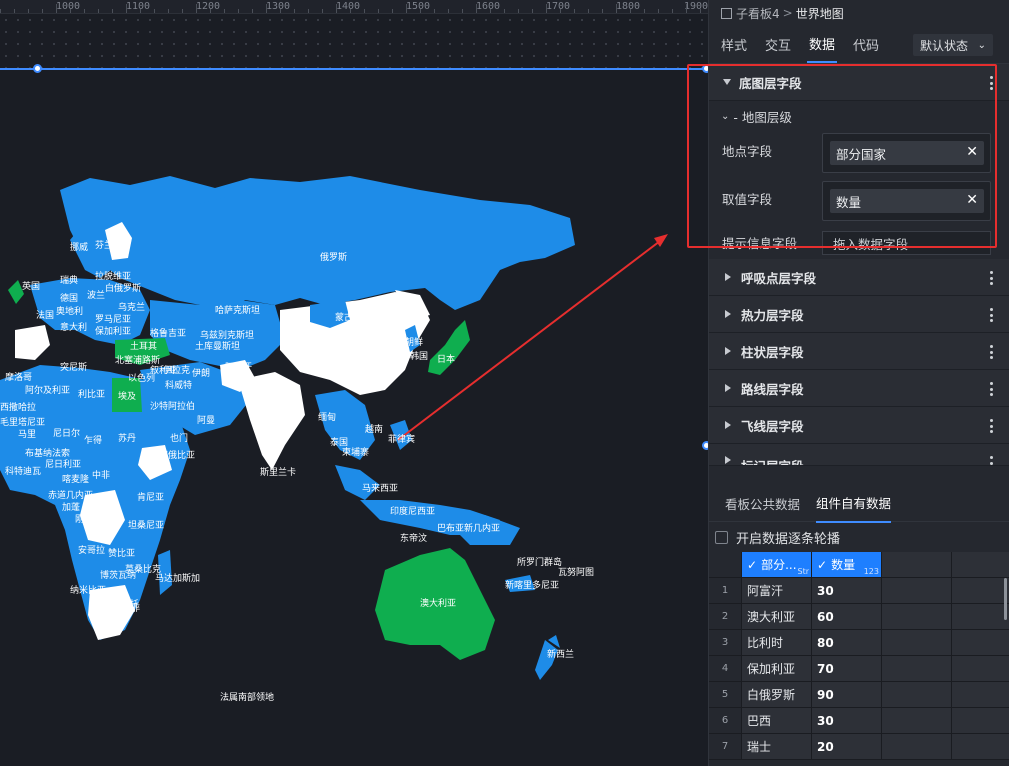 The height and width of the screenshot is (766, 1009). I want to click on map-label: 中非, so click(101, 475).